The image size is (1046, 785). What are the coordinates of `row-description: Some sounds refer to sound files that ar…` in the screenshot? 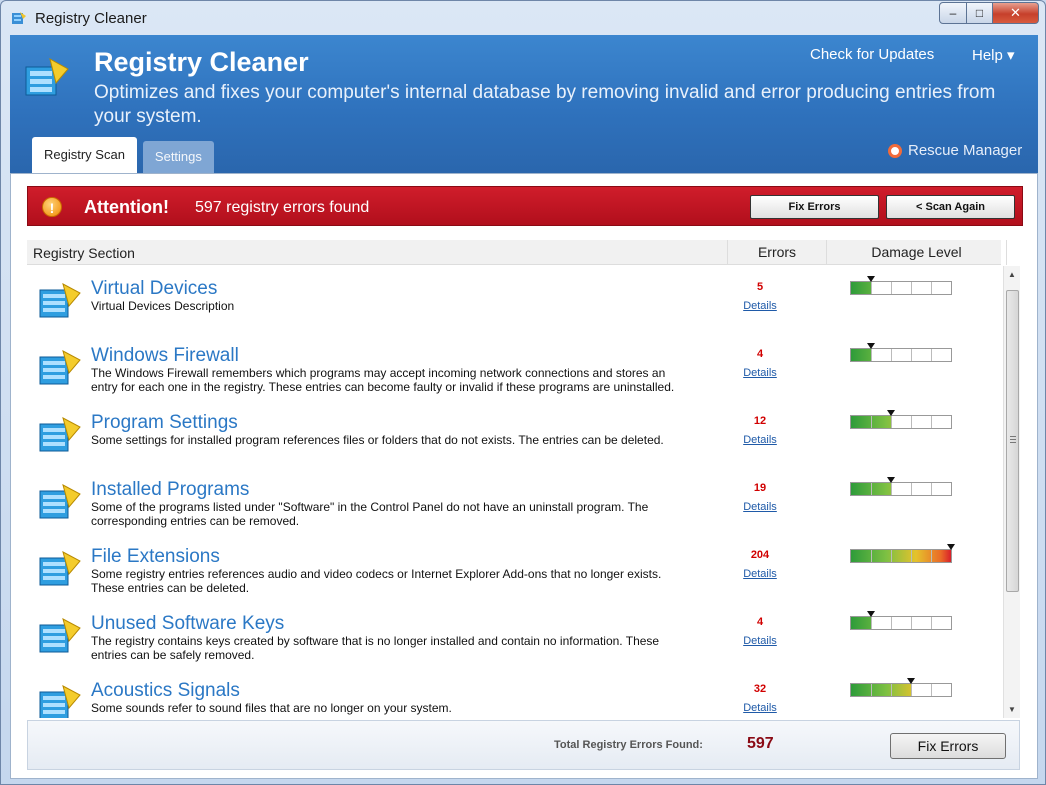 It's located at (271, 708).